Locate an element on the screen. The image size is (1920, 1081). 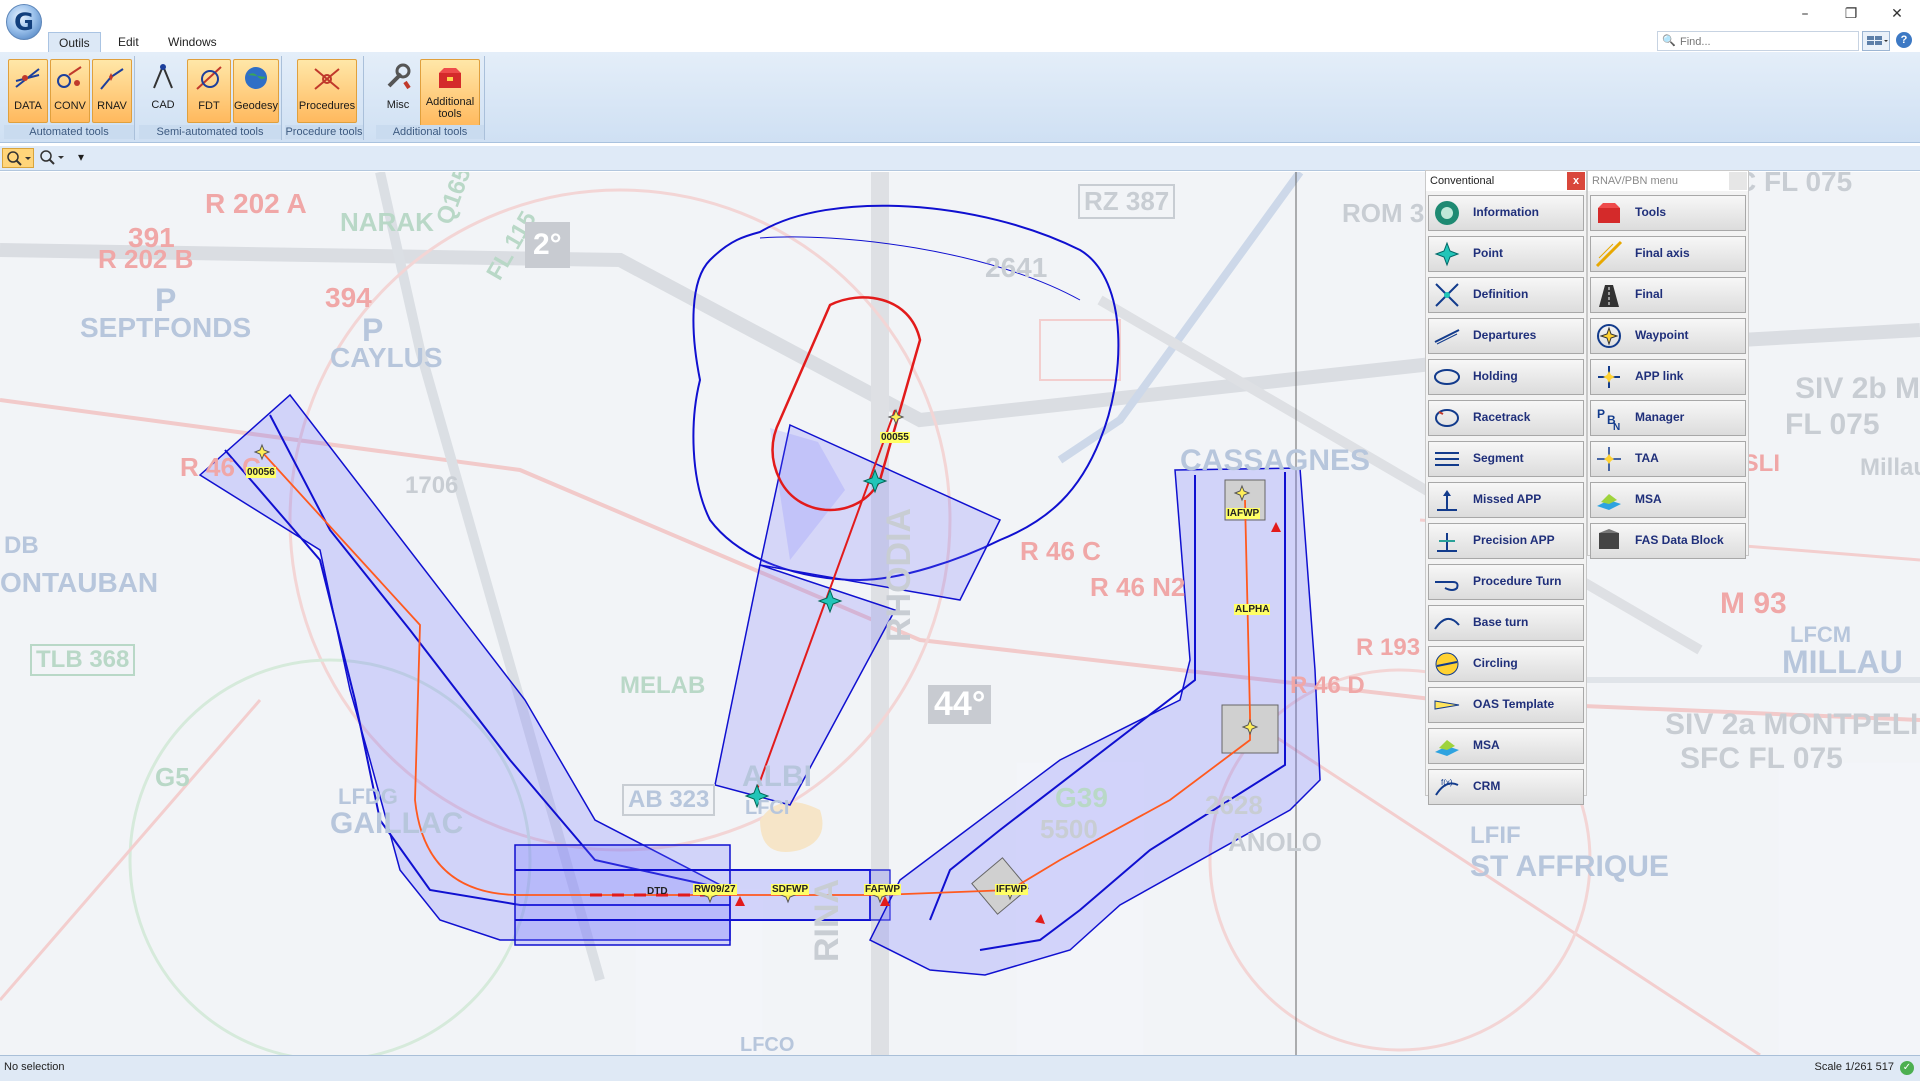
menu-tab-bar: Outils Edit Windows is located at coordinates (960, 41).